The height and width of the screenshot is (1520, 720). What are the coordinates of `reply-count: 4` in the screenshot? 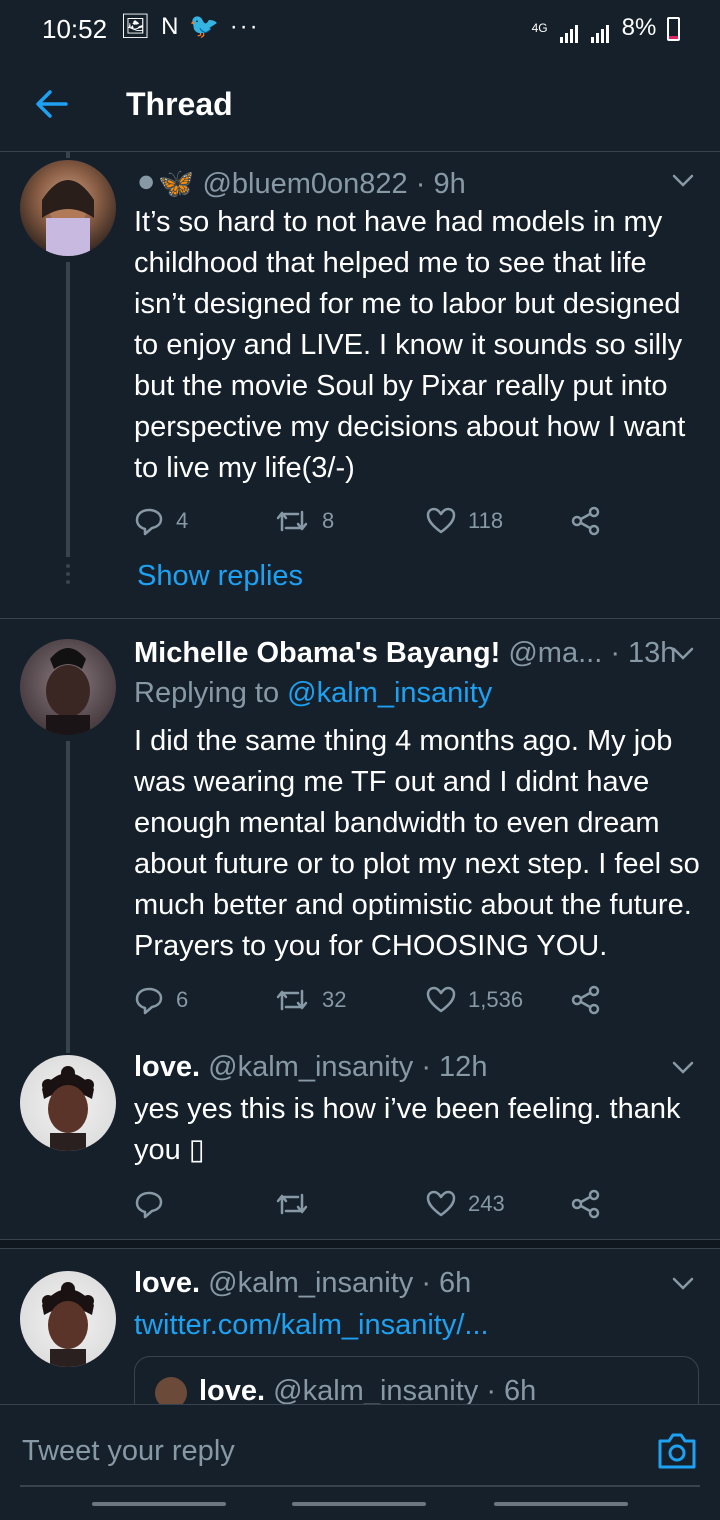 It's located at (182, 520).